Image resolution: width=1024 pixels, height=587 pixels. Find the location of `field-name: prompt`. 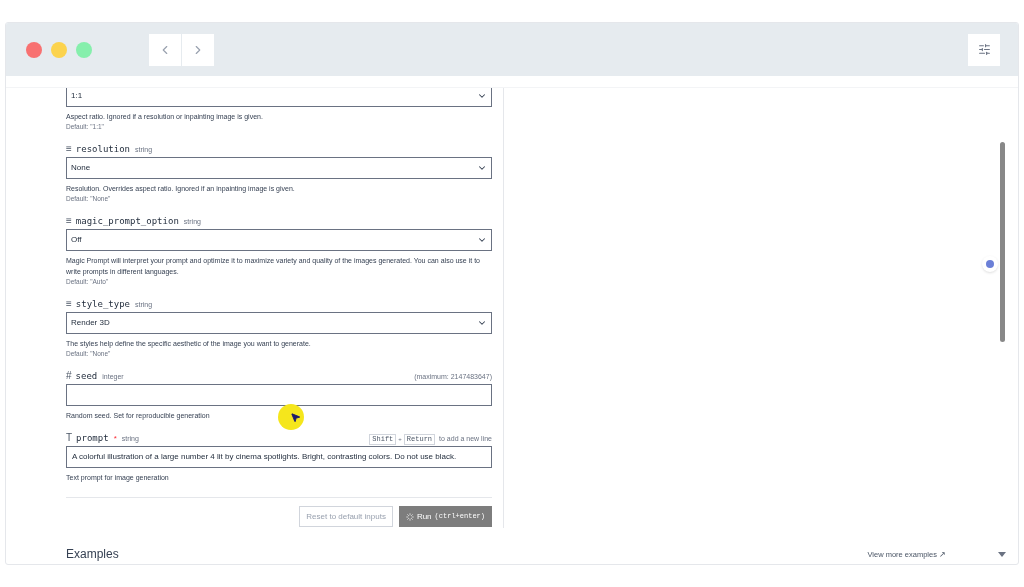

field-name: prompt is located at coordinates (92, 438).